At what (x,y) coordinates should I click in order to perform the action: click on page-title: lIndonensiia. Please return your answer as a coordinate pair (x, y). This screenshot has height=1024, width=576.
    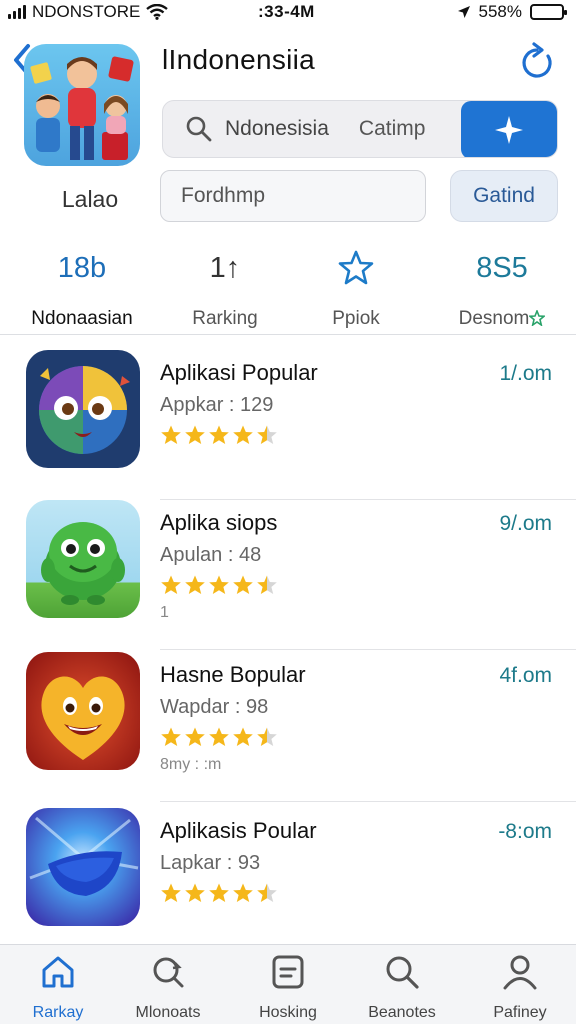
    Looking at the image, I should click on (239, 59).